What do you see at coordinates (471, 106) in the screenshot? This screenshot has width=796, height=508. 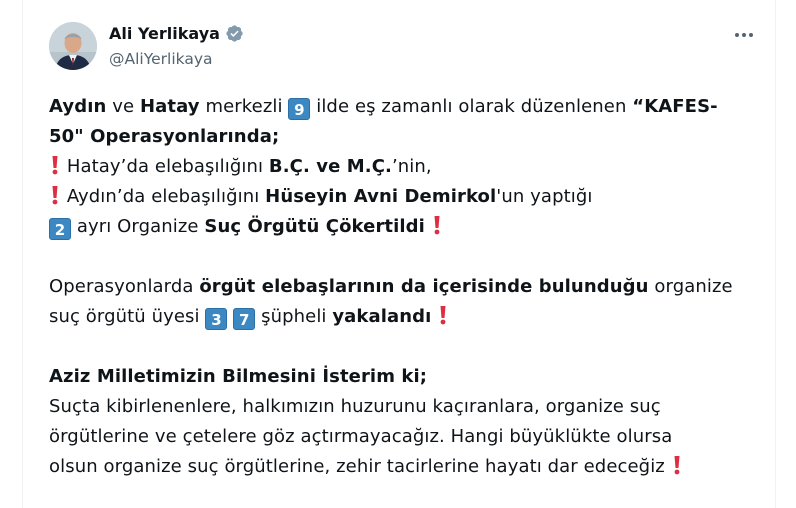 I see `text: ilde eş zamanlı olarak düzenlenen` at bounding box center [471, 106].